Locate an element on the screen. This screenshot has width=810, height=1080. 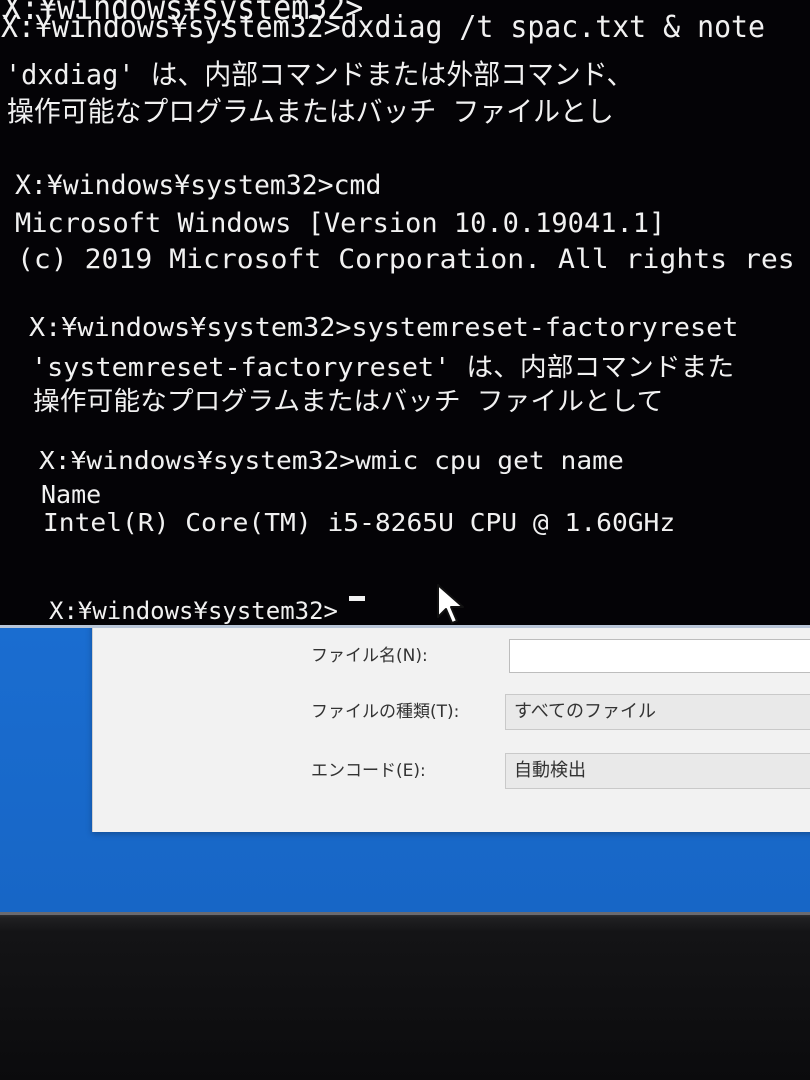
filetype-row: ファイルの種類(T): すべてのファイル is located at coordinates (451, 712).